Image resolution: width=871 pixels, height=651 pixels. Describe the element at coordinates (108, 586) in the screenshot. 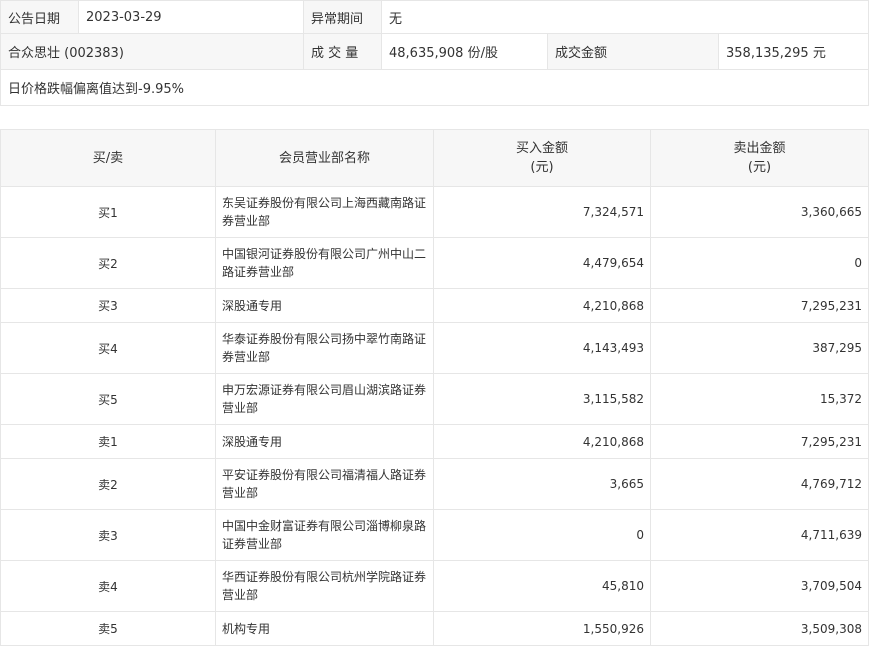

I see `side-cell: 卖4` at that location.